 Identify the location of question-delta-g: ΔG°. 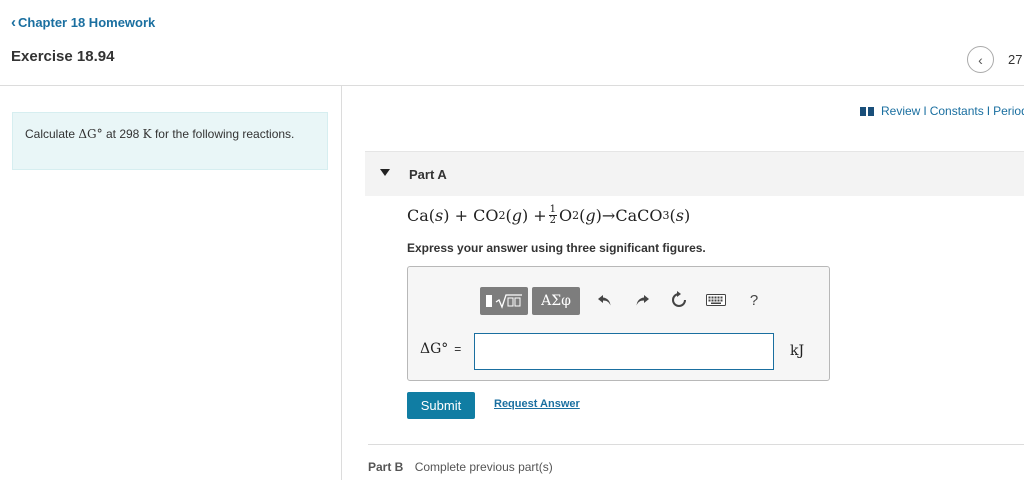
(90, 134).